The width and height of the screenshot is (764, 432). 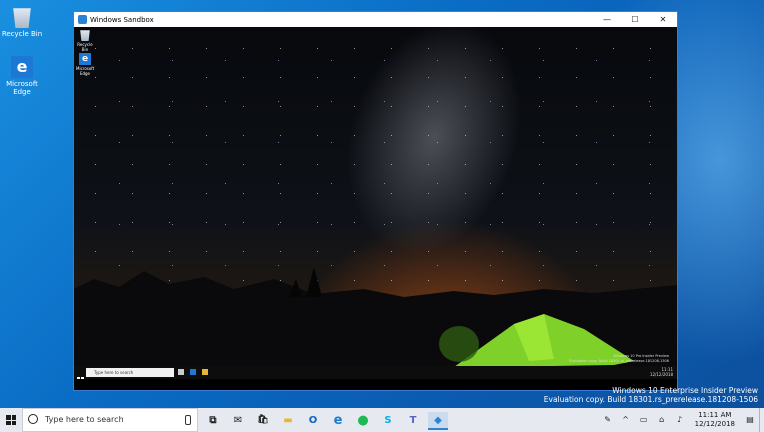 What do you see at coordinates (685, 390) in the screenshot?
I see `watermark-line1: Windows 10 Enterprise Insider Preview` at bounding box center [685, 390].